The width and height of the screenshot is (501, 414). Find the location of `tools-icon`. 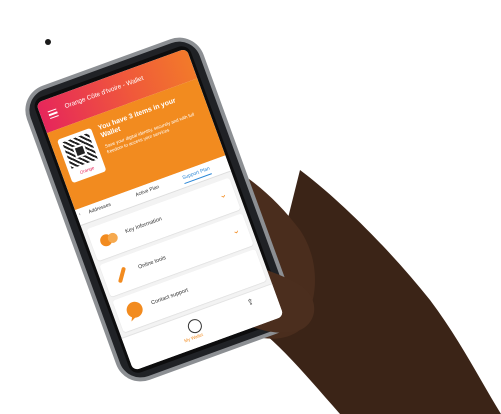

tools-icon is located at coordinates (122, 275).